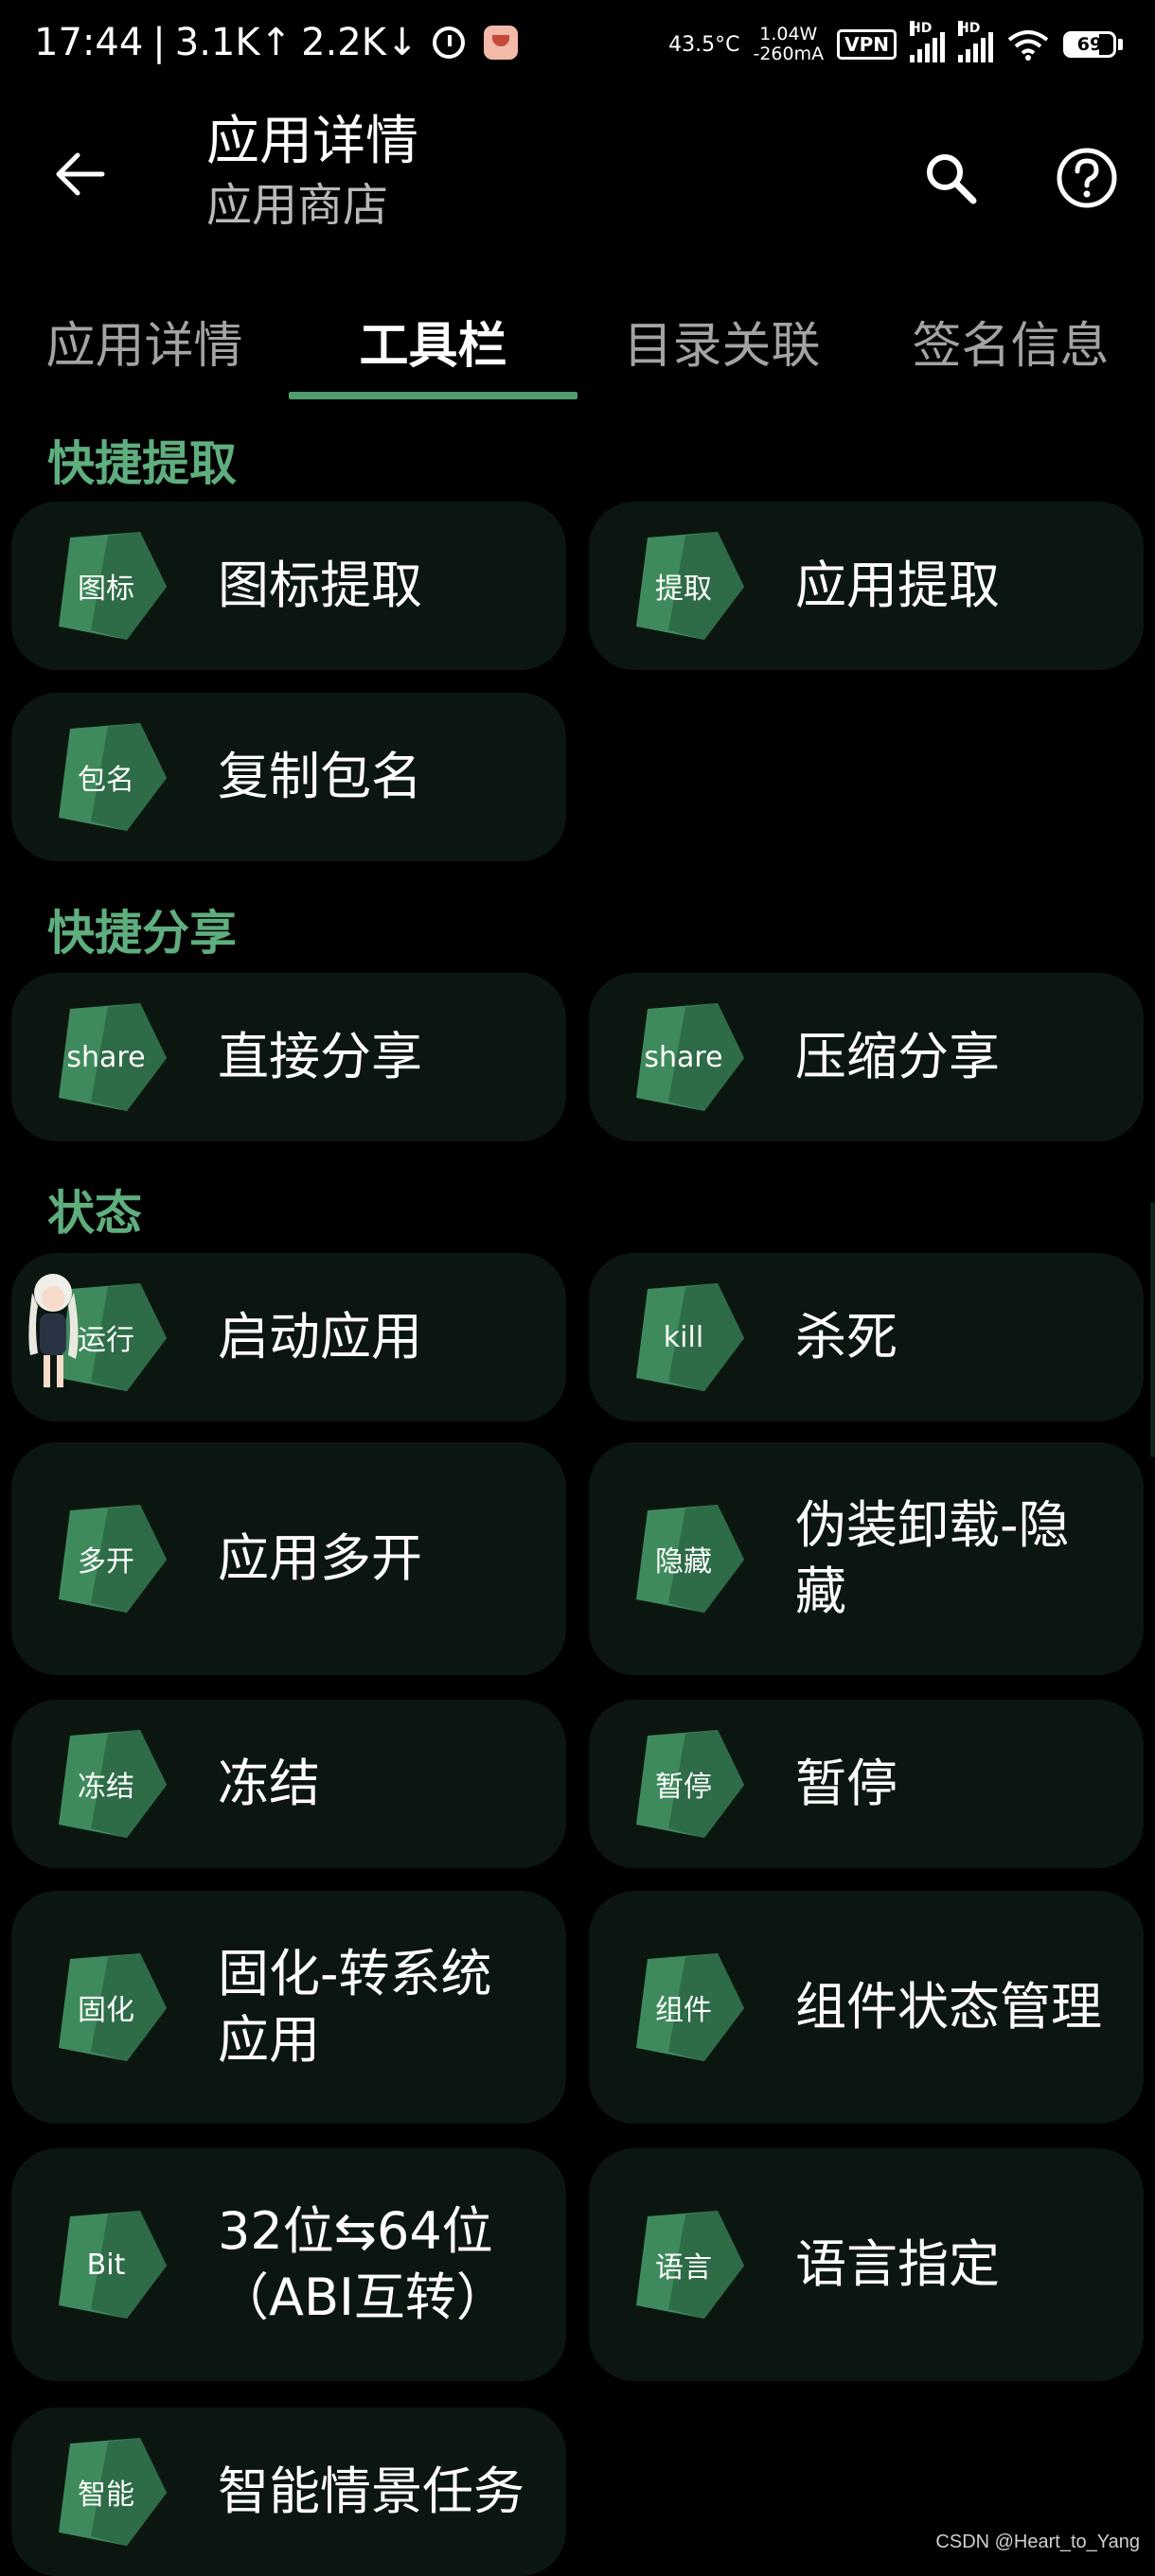 This screenshot has height=2576, width=1155. I want to click on direct-share-badge-icon: share, so click(110, 1057).